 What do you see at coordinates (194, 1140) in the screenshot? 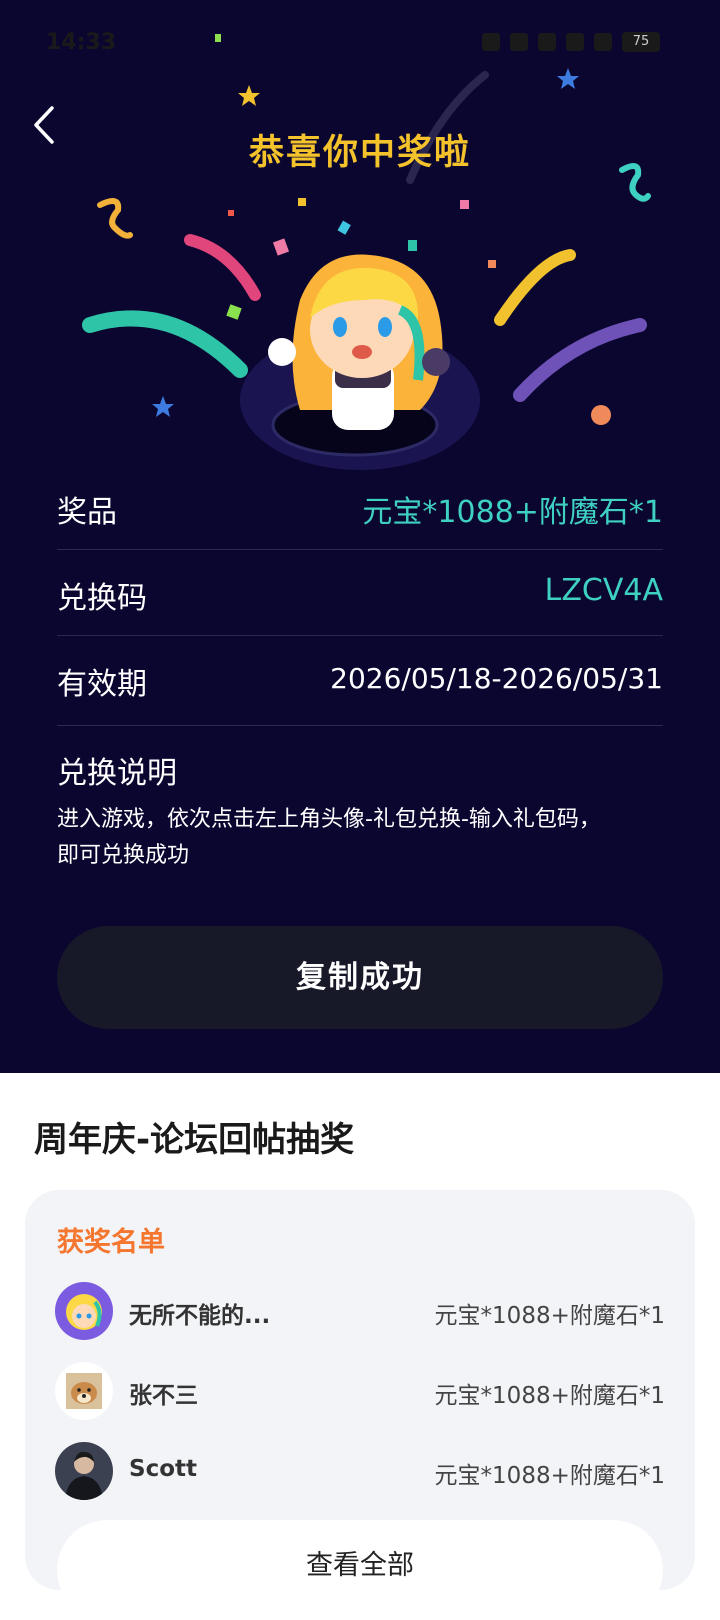
I see `activity-title: 周年庆-论坛回帖抽奖` at bounding box center [194, 1140].